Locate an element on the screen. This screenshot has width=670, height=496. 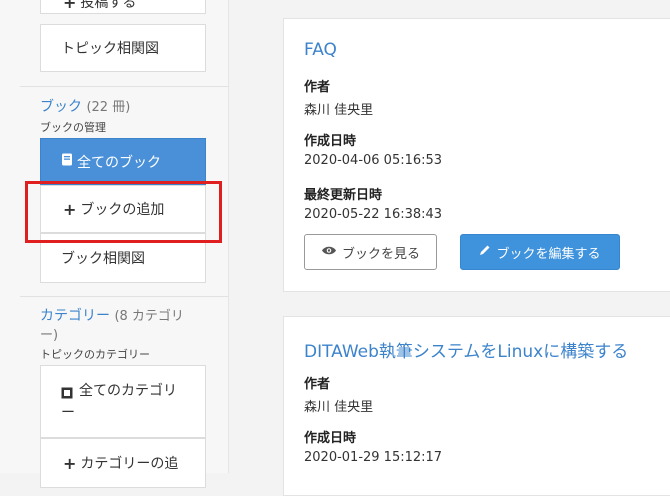
categories-count-cont: ー) is located at coordinates (49, 335).